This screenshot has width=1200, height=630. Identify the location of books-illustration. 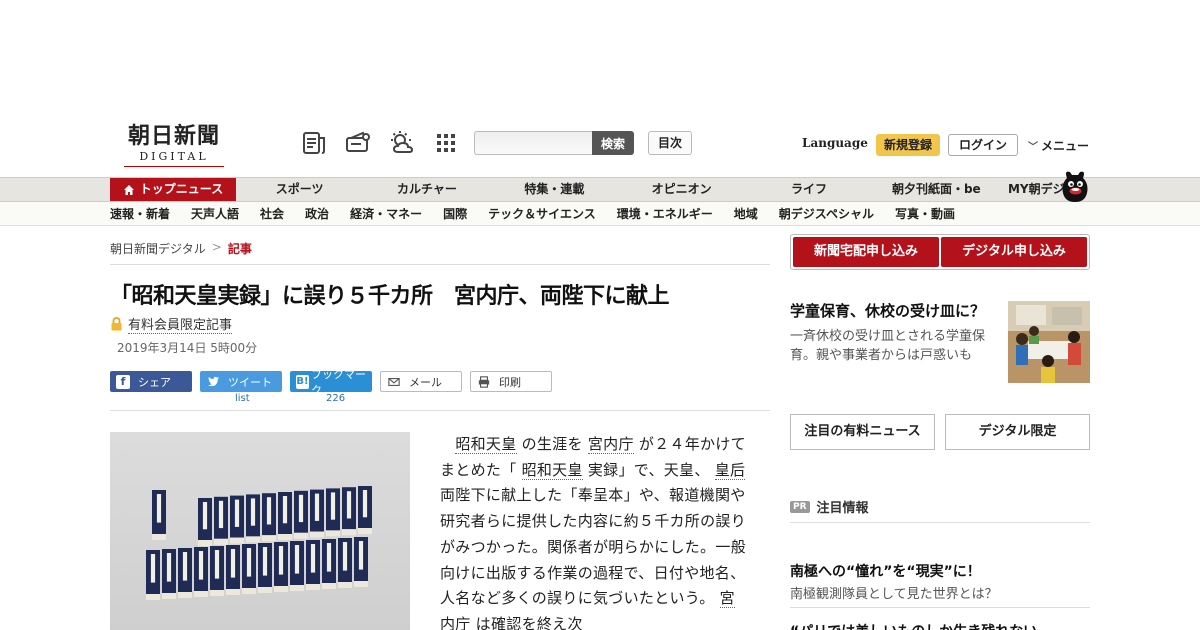
(259, 543).